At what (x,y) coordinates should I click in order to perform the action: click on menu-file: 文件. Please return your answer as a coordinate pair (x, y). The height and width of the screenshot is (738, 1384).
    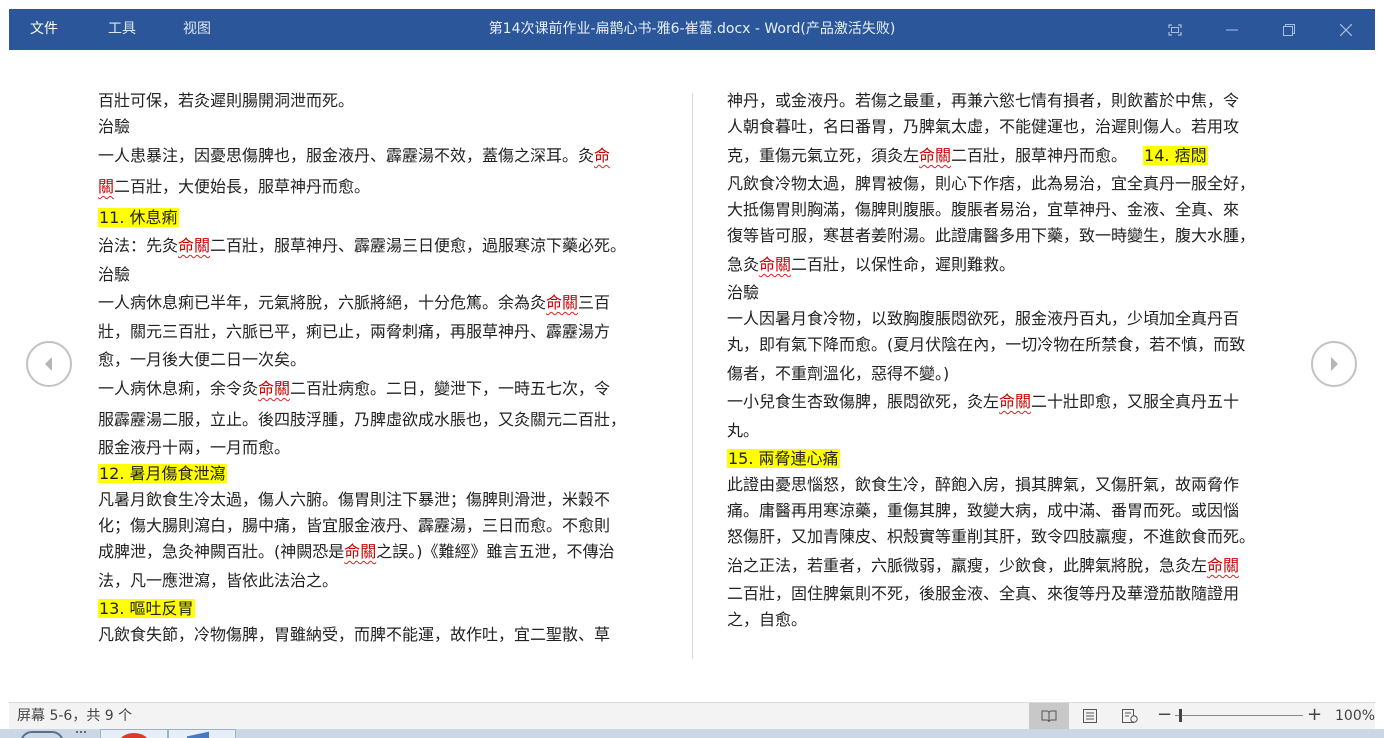
    Looking at the image, I should click on (44, 29).